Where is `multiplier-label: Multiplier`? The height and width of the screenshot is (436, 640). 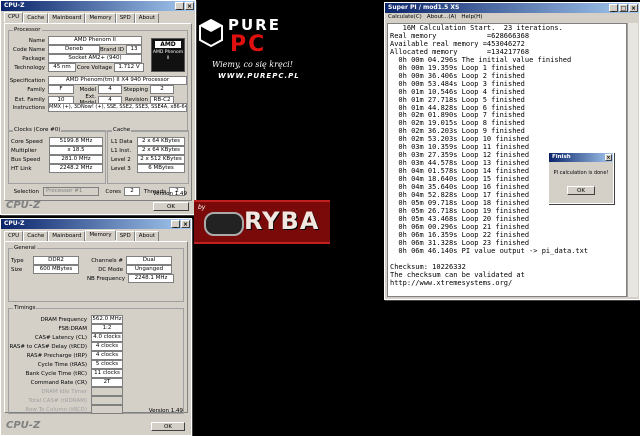
multiplier-label: Multiplier is located at coordinates (24, 150).